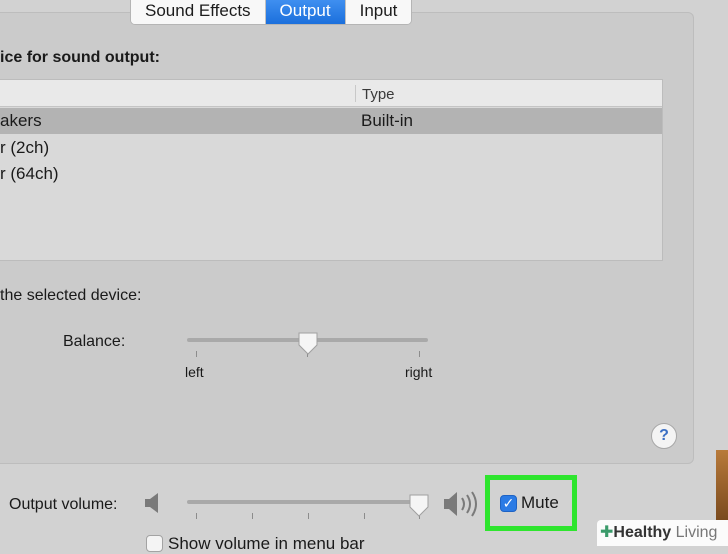  I want to click on table-row: akers Built-in, so click(331, 121).